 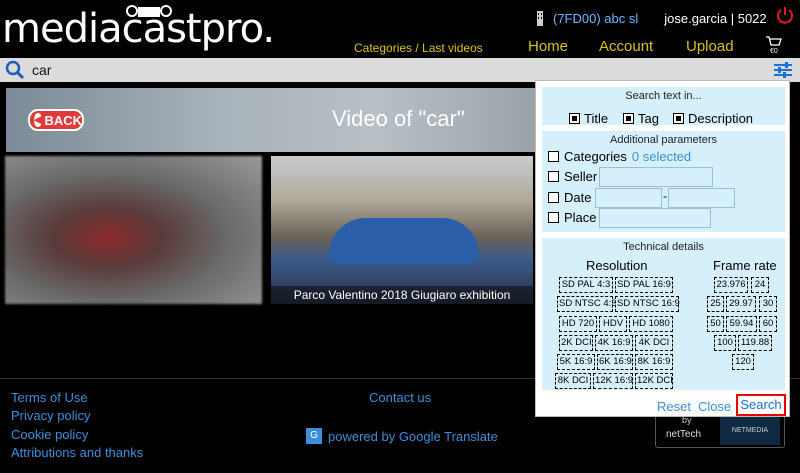 I want to click on close-button: Close, so click(x=714, y=406).